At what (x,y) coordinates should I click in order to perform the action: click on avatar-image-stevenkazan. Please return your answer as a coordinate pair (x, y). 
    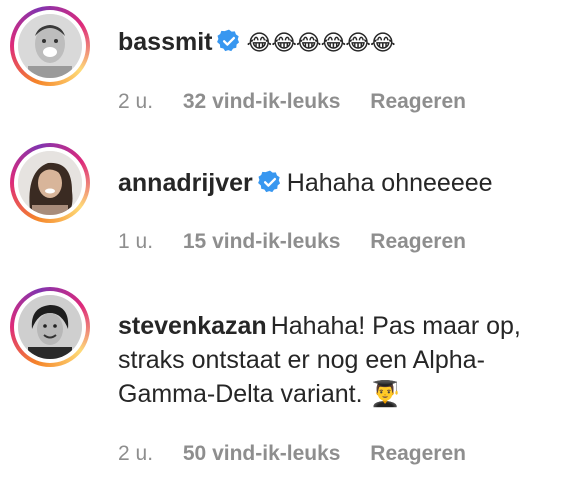
    Looking at the image, I should click on (50, 327).